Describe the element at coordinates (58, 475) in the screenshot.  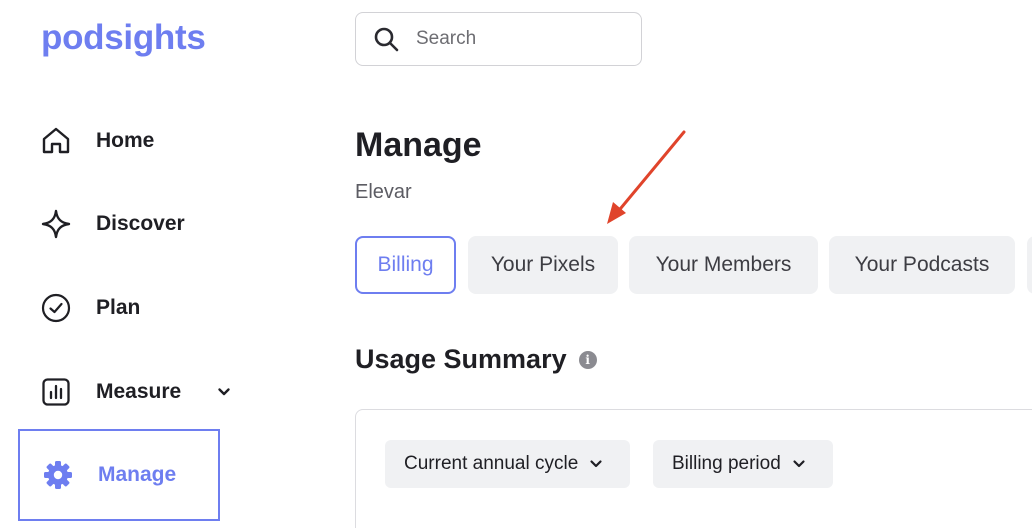
I see `gear-icon` at that location.